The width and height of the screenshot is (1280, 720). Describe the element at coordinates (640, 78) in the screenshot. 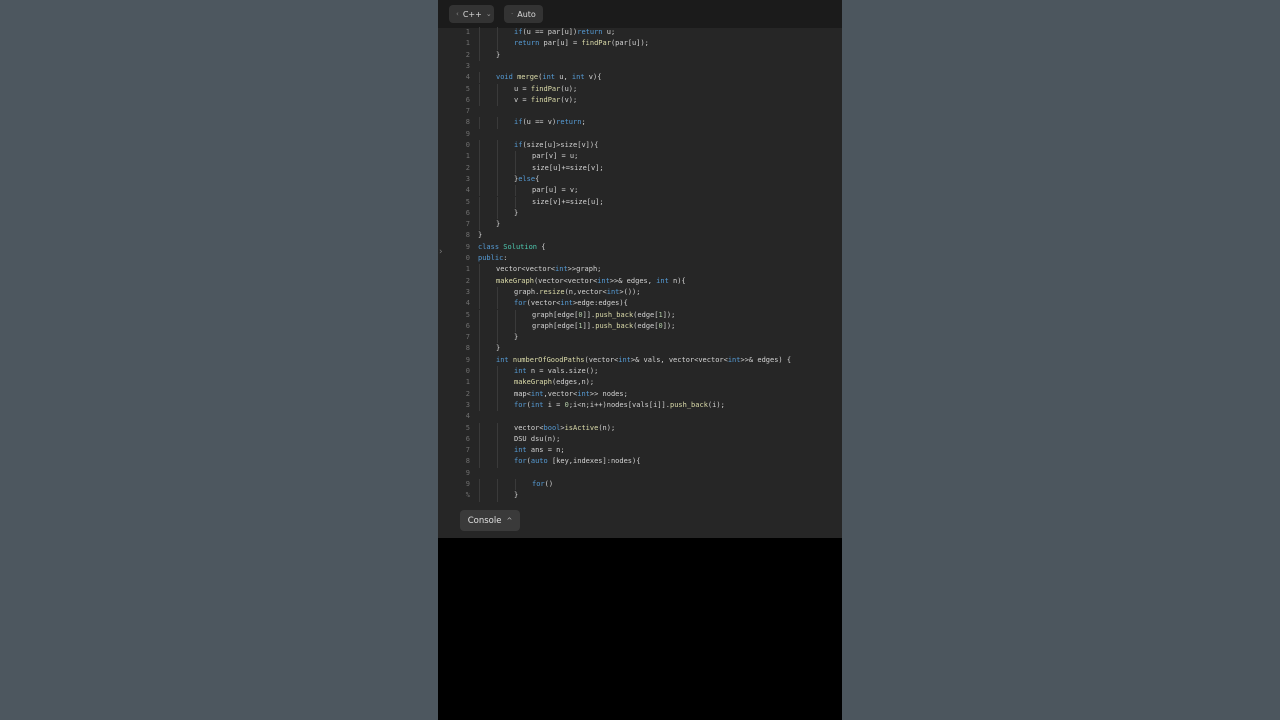

I see `code-line: 4 void merge(int u, int v){` at that location.